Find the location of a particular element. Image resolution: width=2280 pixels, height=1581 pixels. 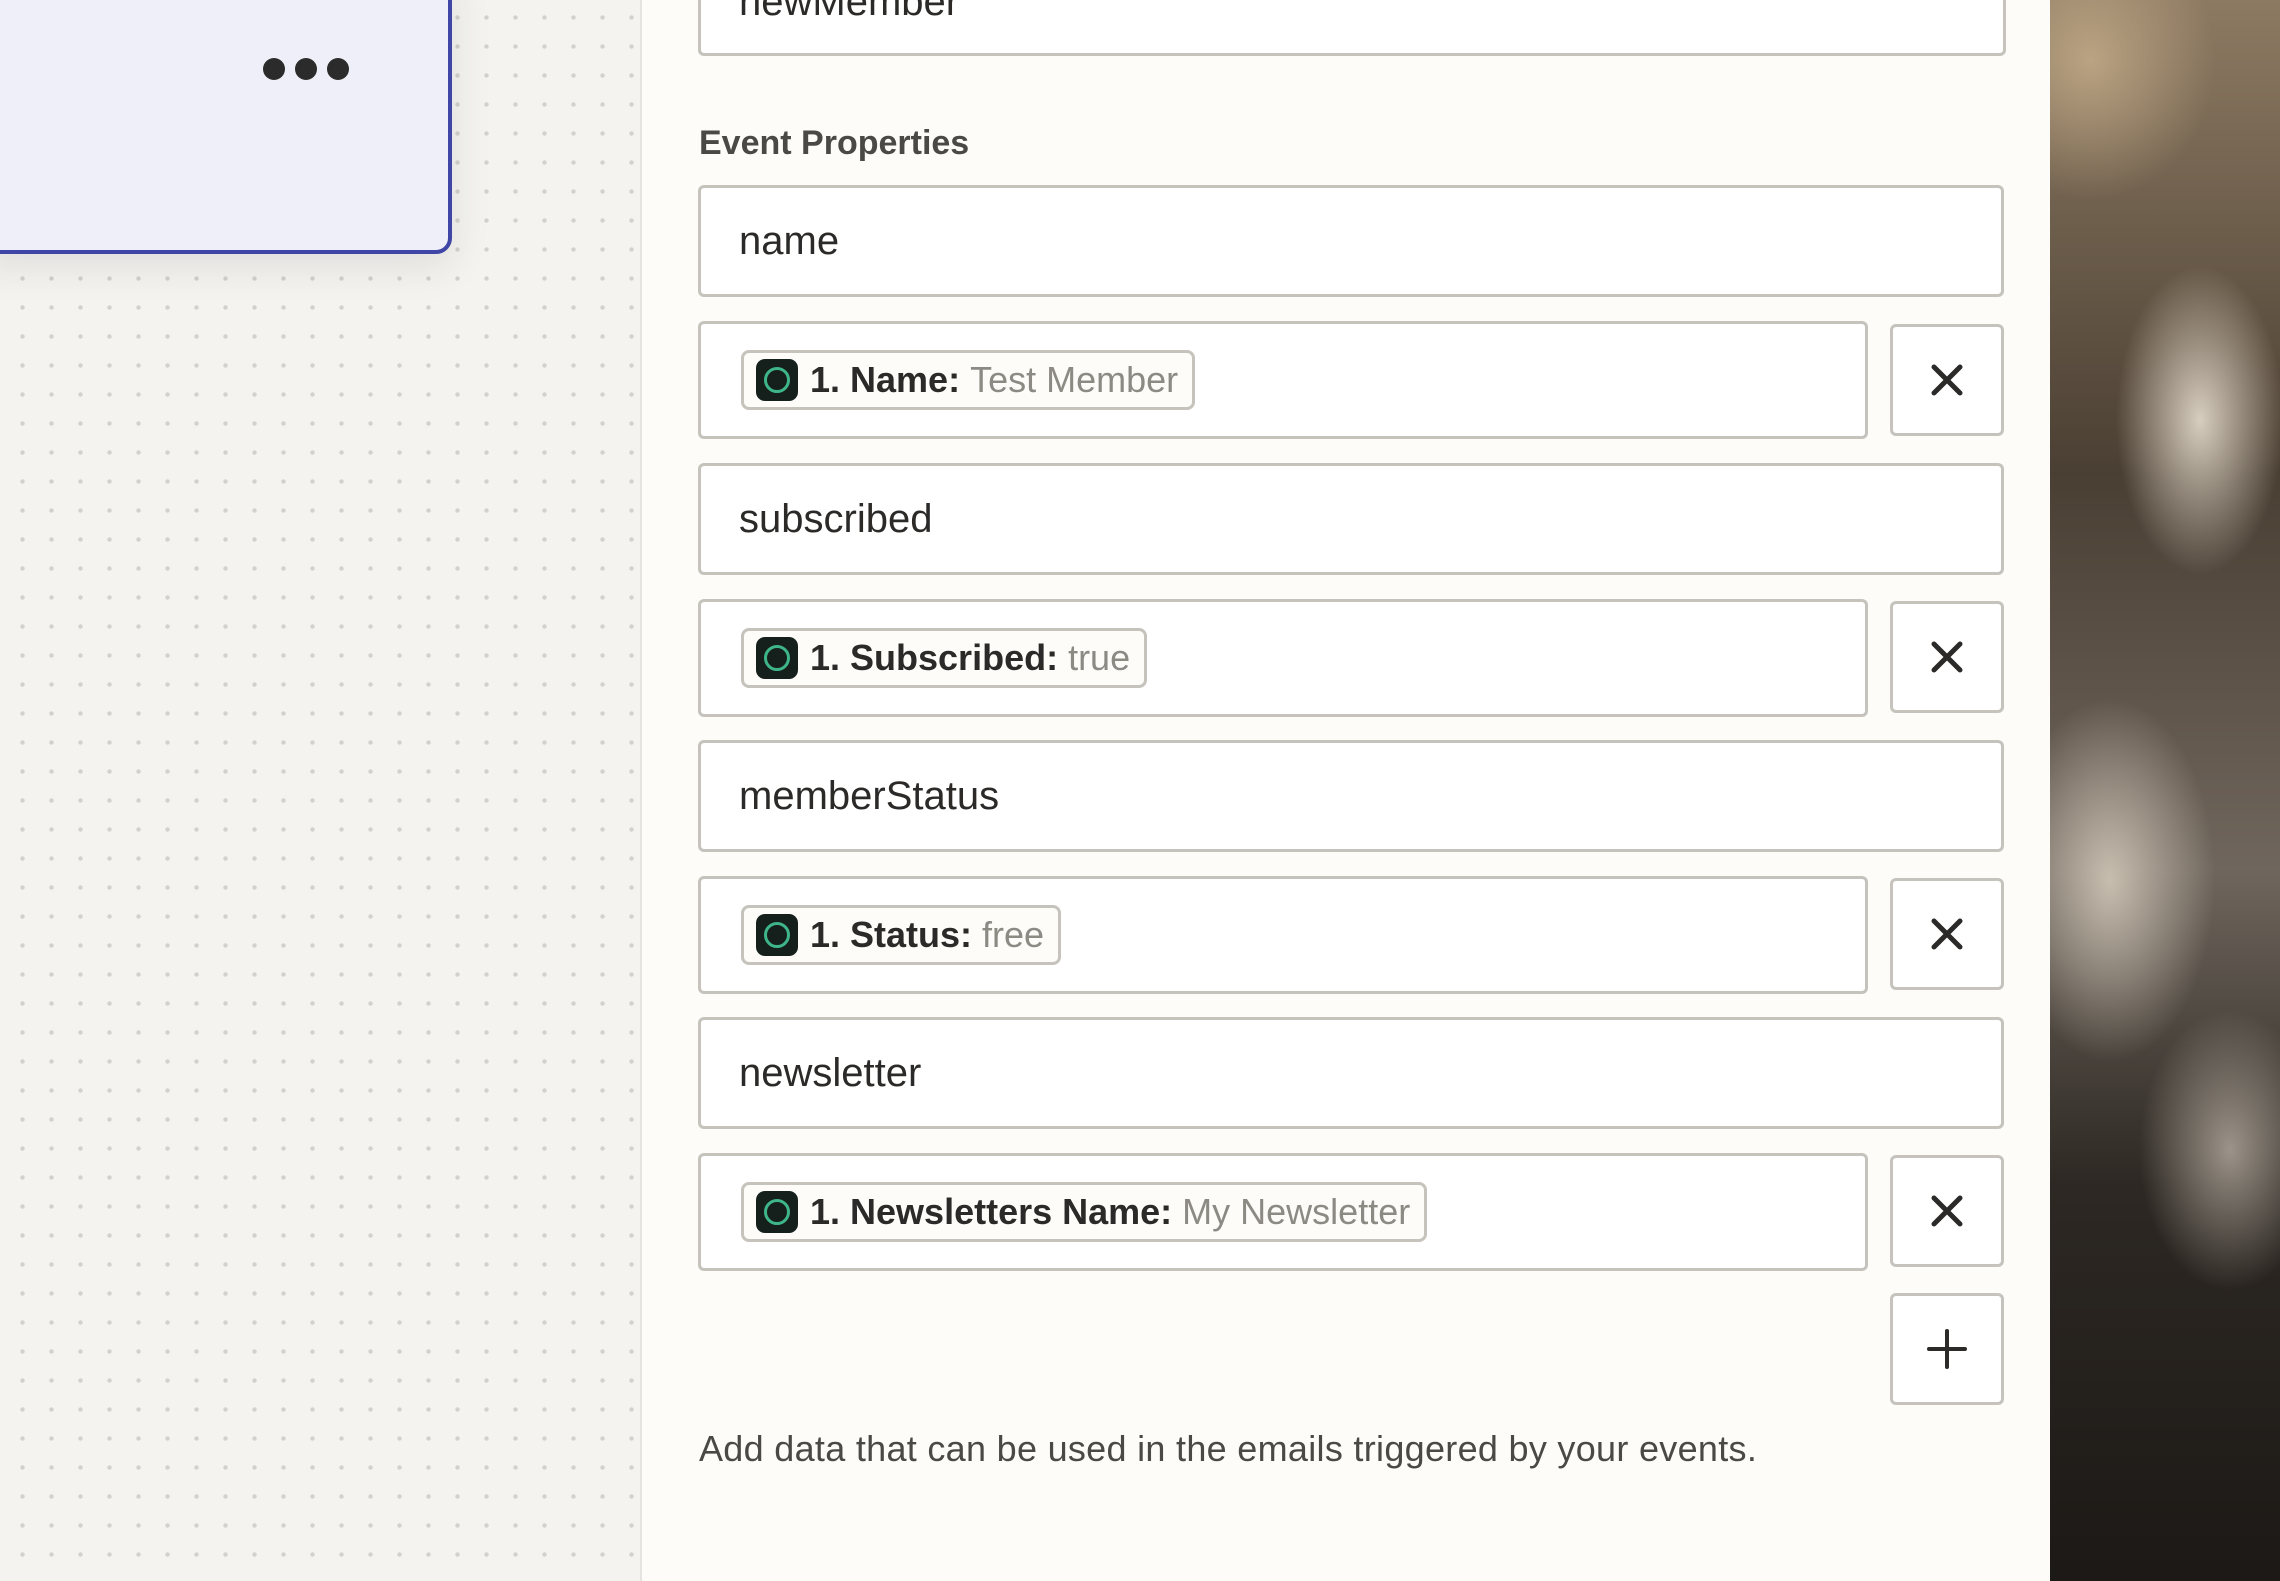

pill-sample-value: true is located at coordinates (1099, 657).